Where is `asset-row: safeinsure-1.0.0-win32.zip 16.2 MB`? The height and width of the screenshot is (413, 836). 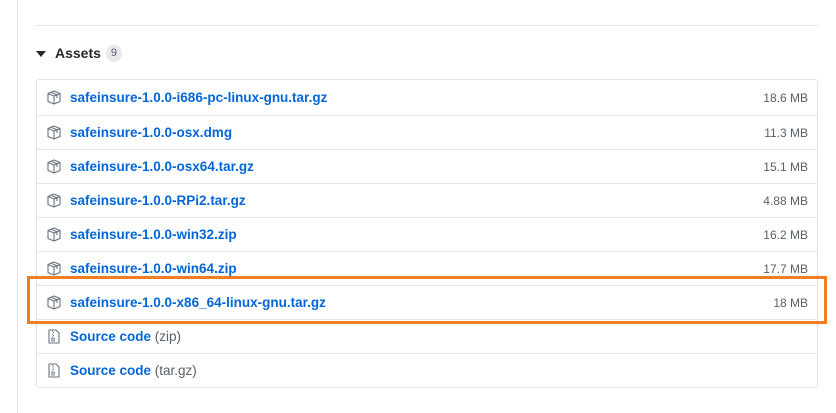 asset-row: safeinsure-1.0.0-win32.zip 16.2 MB is located at coordinates (427, 234).